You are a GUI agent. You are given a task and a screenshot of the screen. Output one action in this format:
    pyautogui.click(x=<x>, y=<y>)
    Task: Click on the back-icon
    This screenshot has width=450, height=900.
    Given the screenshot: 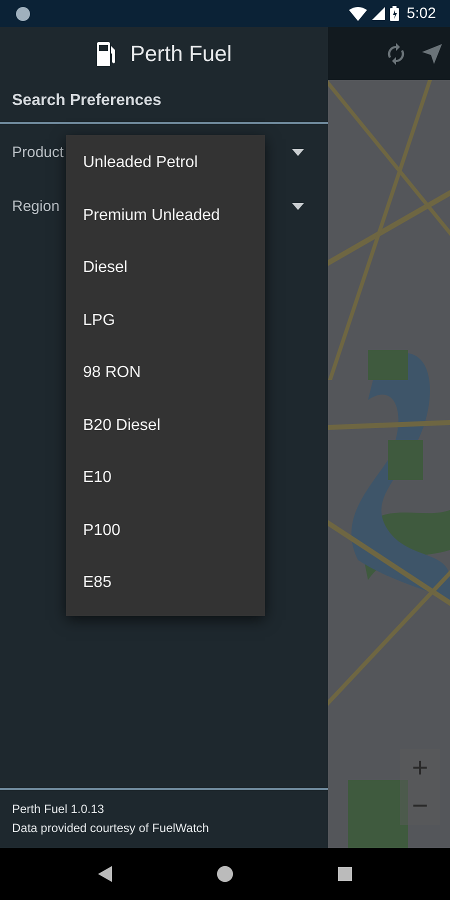 What is the action you would take?
    pyautogui.click(x=105, y=874)
    